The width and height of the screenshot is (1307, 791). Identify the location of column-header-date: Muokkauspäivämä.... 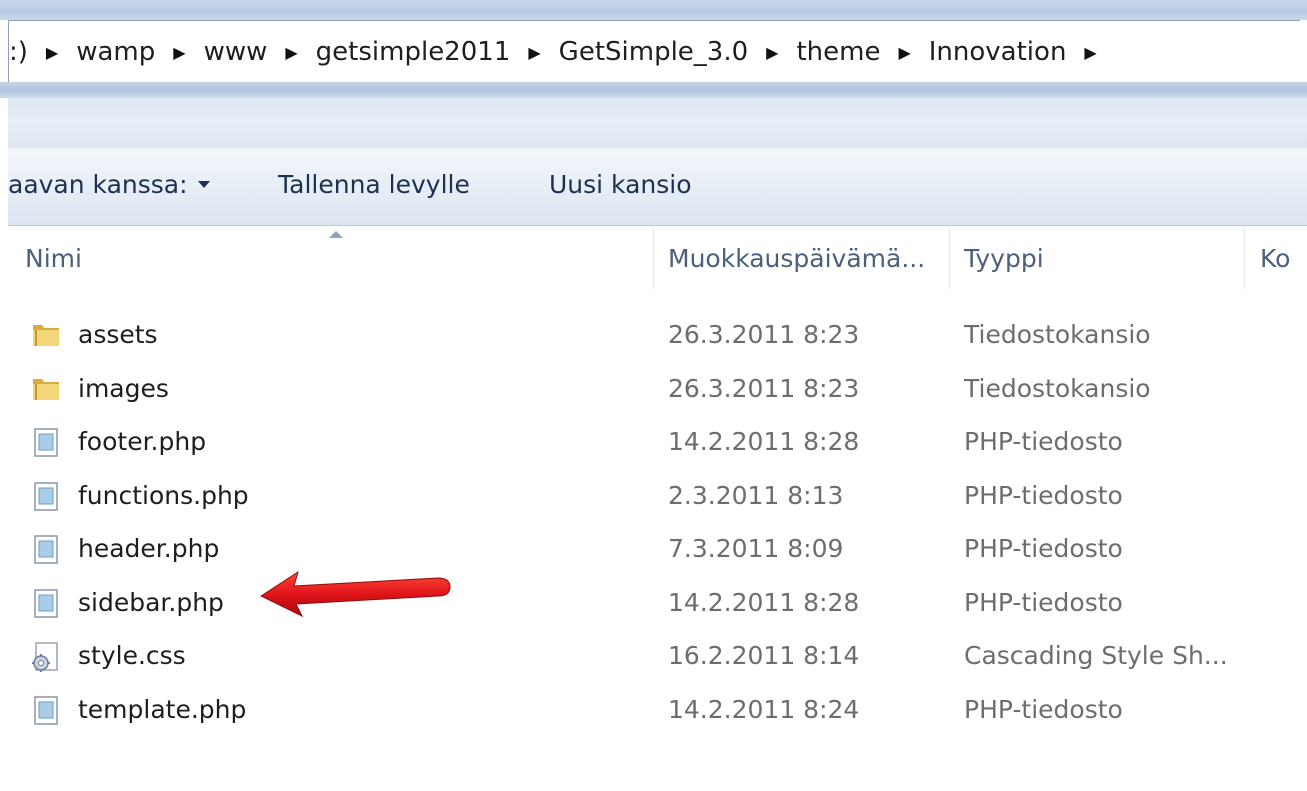
(809, 258).